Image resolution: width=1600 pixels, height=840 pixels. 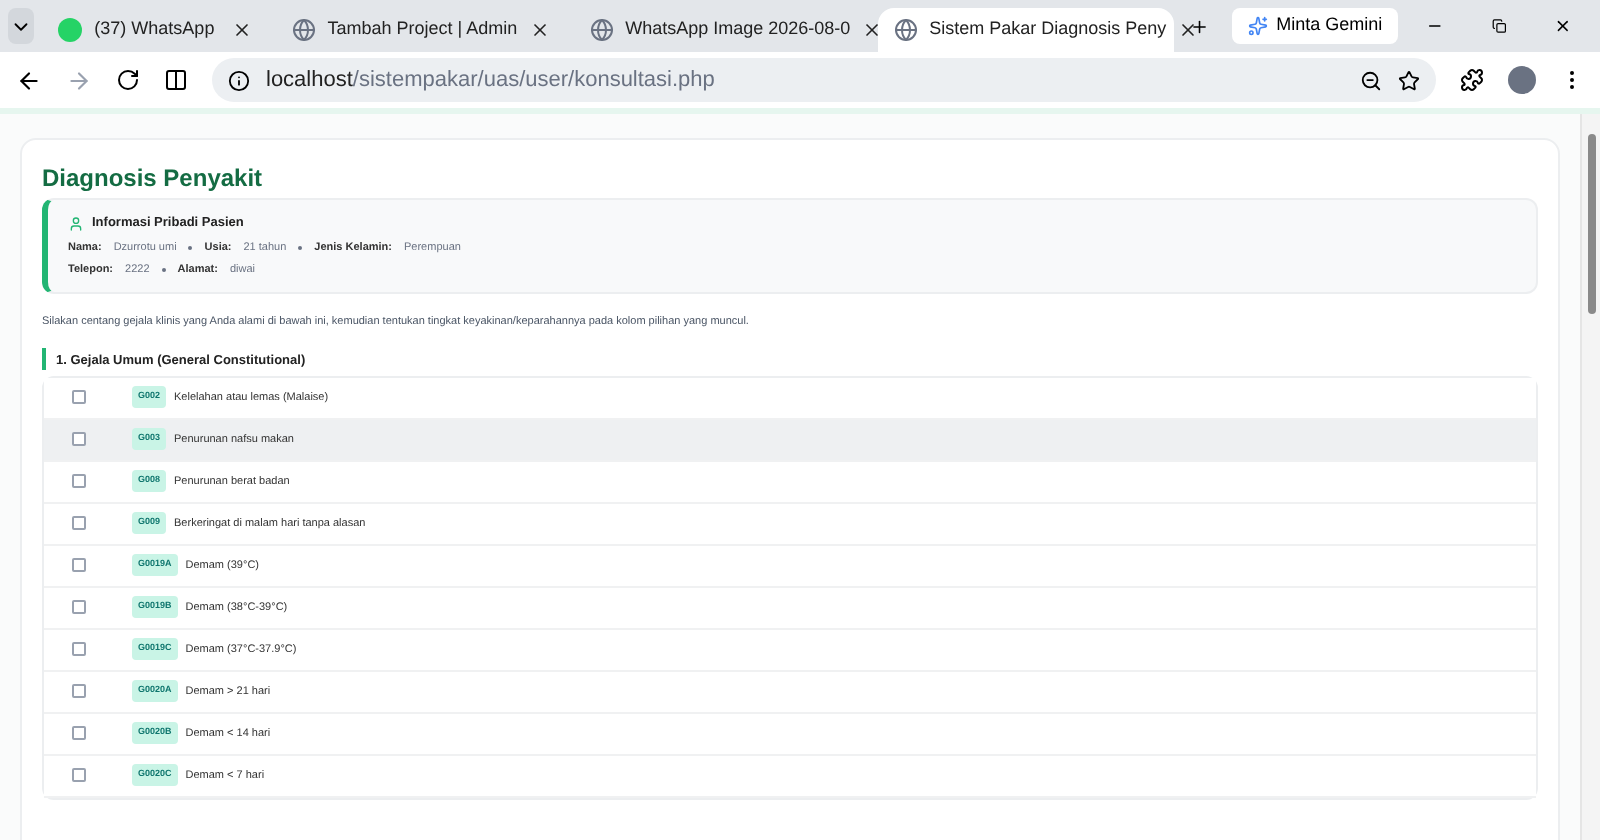 I want to click on chat-icon, so click(x=70, y=30).